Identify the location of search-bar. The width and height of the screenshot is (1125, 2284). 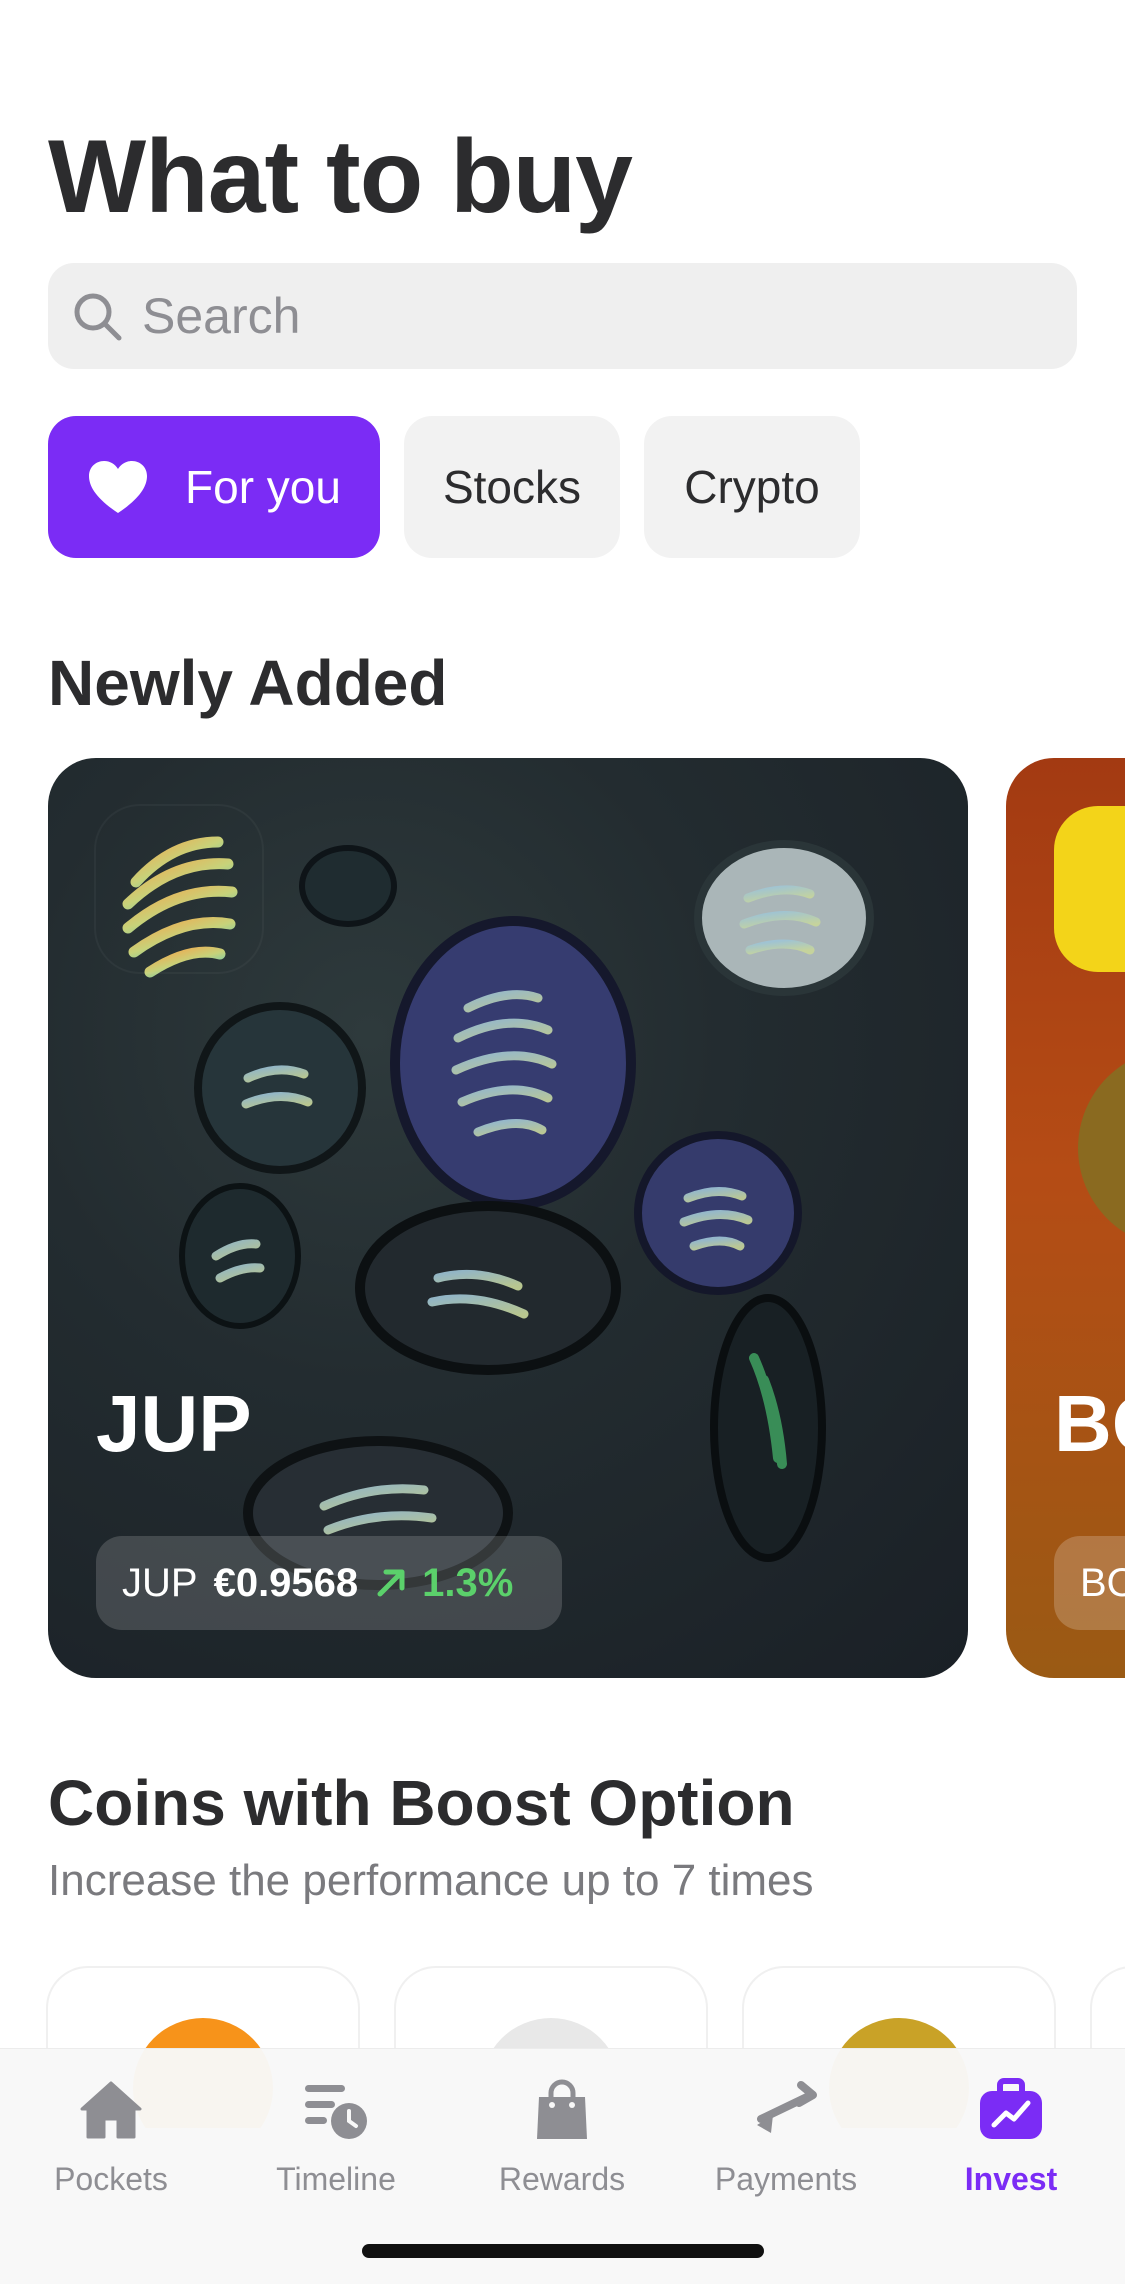
(562, 316).